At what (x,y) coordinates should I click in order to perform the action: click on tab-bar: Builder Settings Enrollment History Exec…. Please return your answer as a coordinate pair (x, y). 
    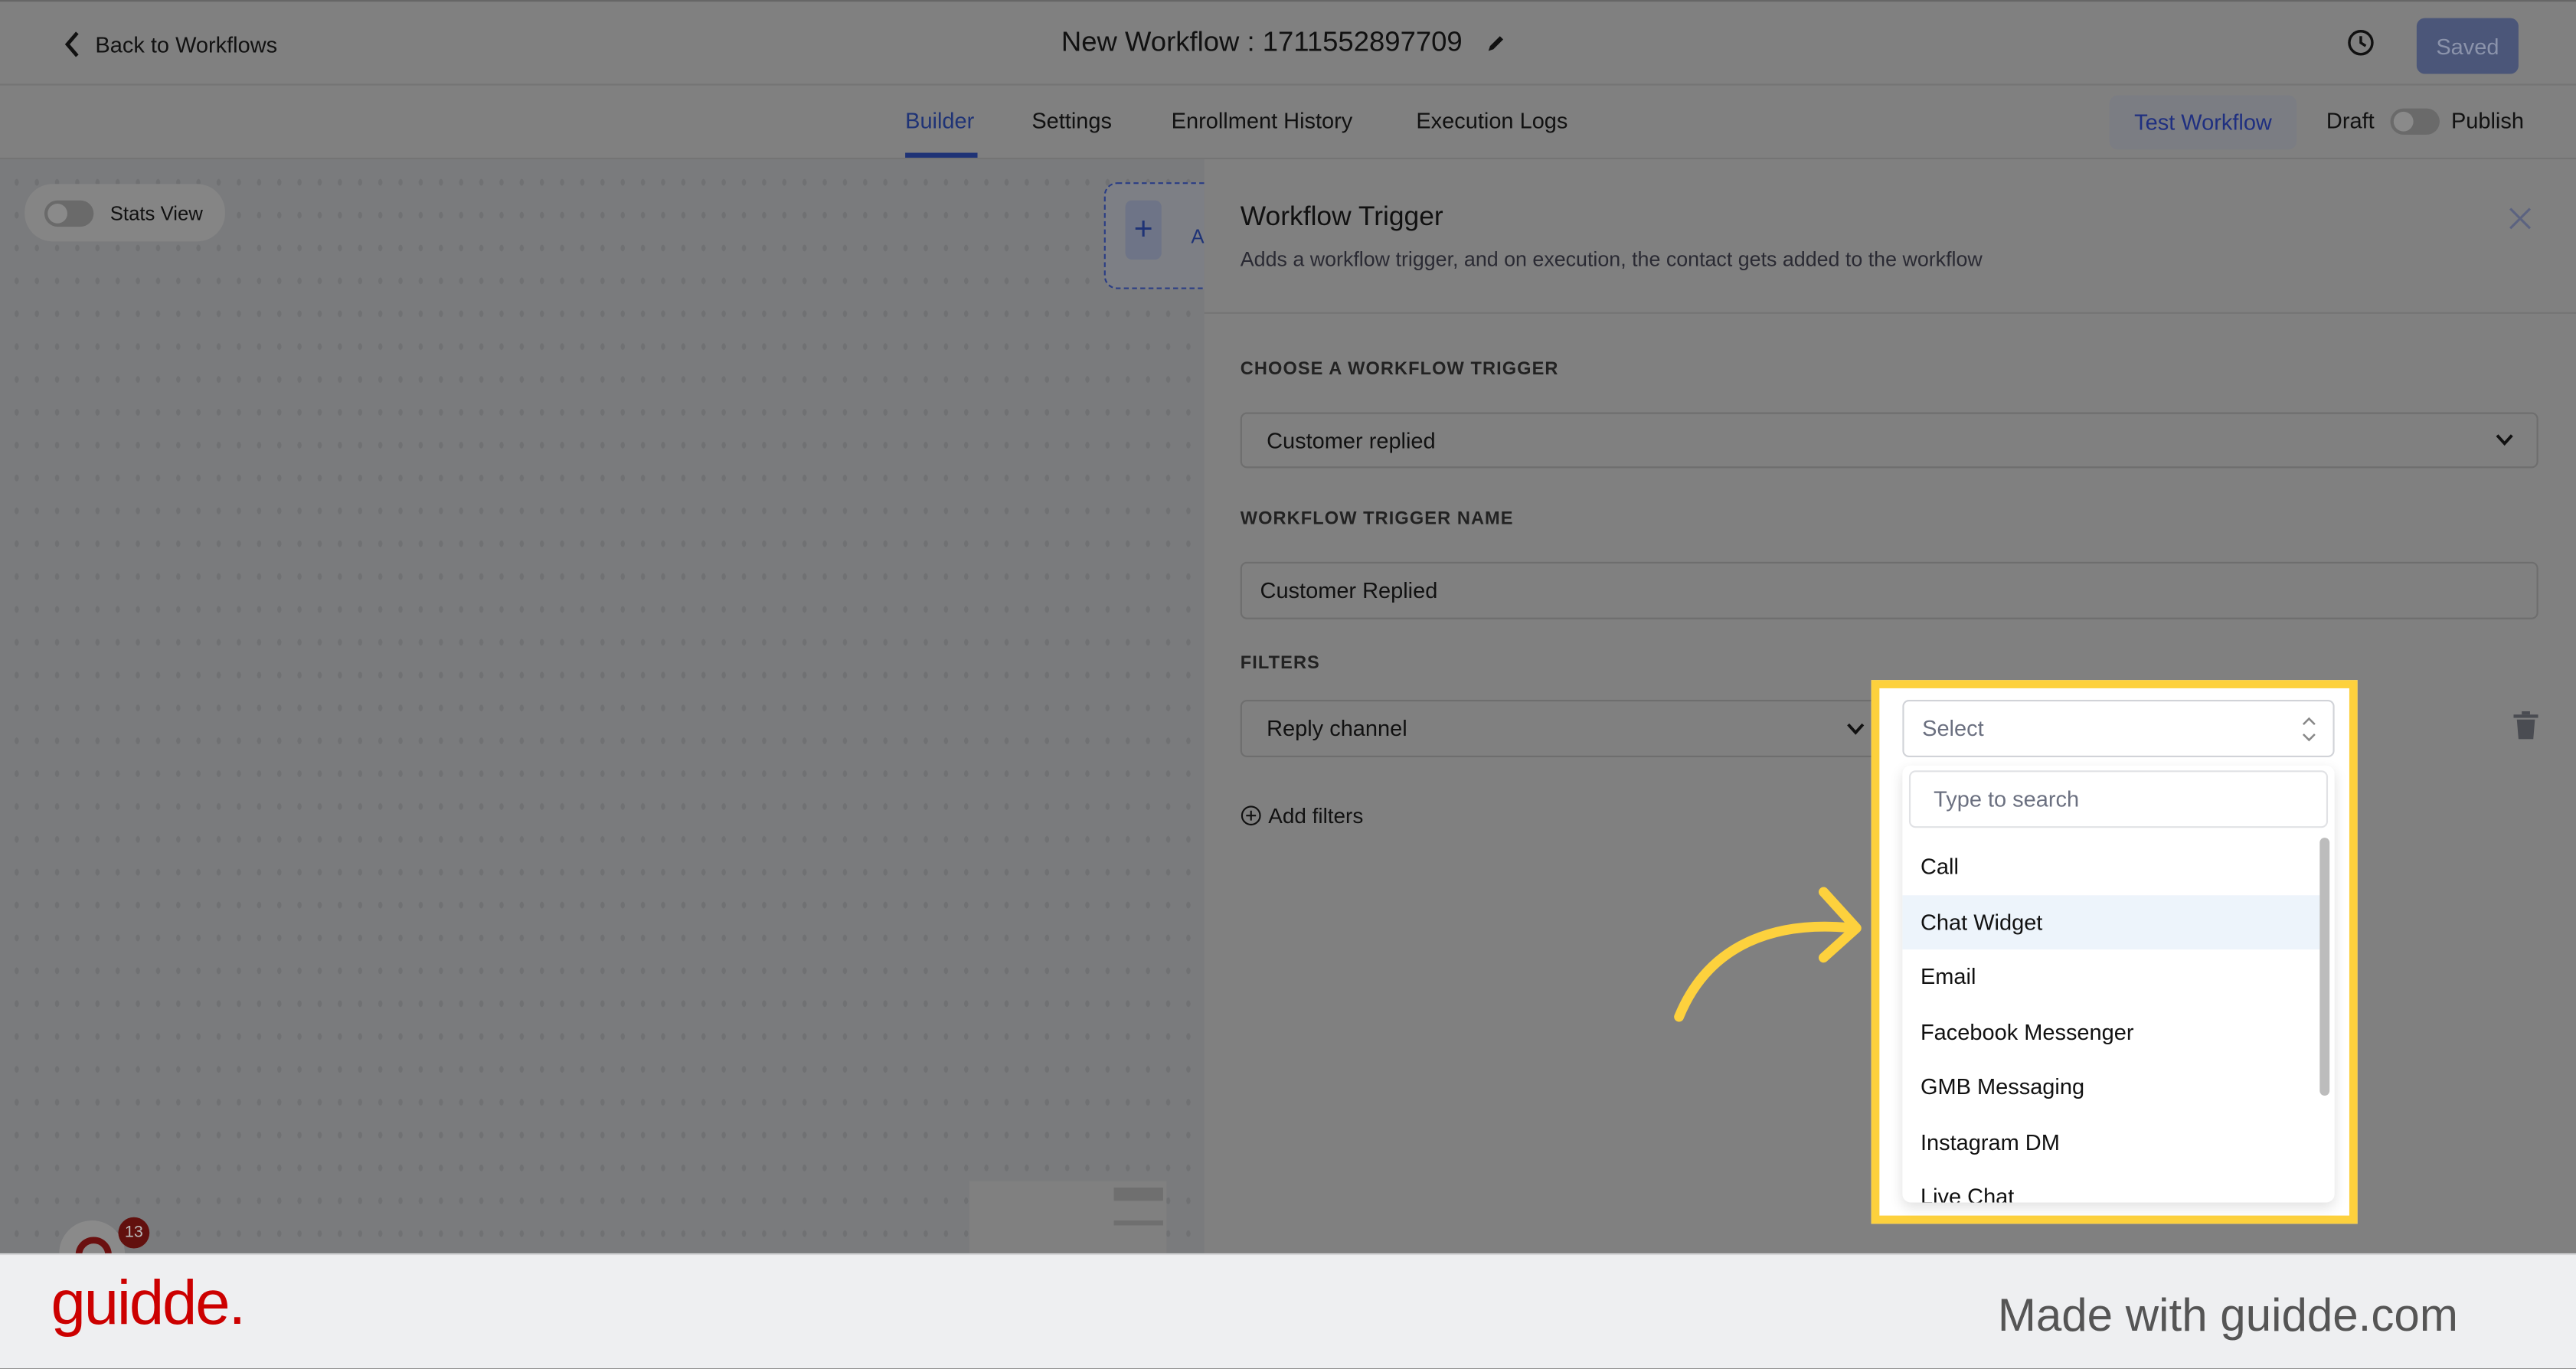
    Looking at the image, I should click on (1288, 123).